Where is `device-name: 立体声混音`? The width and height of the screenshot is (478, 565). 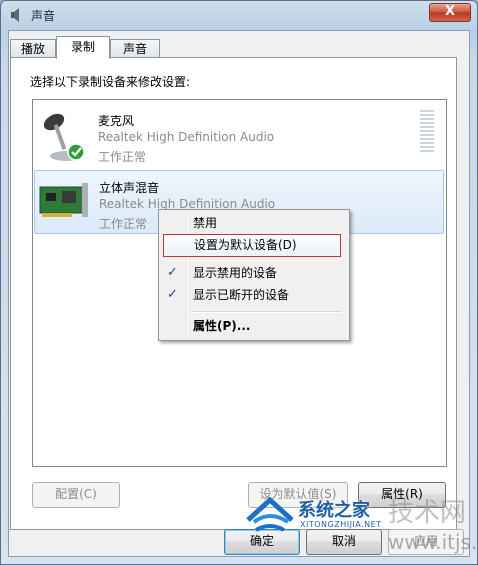
device-name: 立体声混音 is located at coordinates (129, 188).